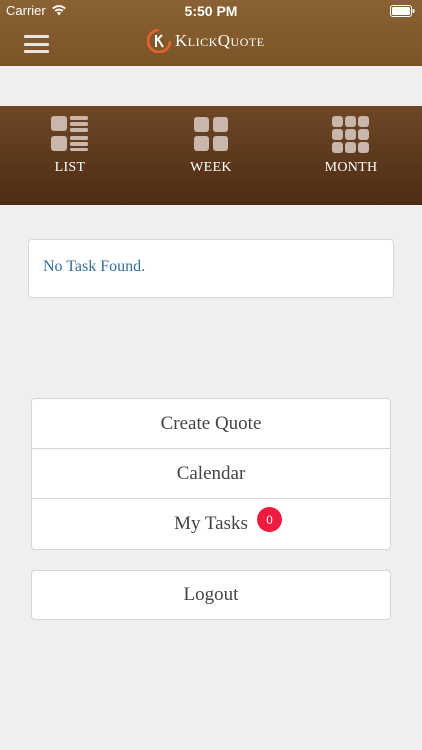  I want to click on app-logo: KlickQuote, so click(206, 41).